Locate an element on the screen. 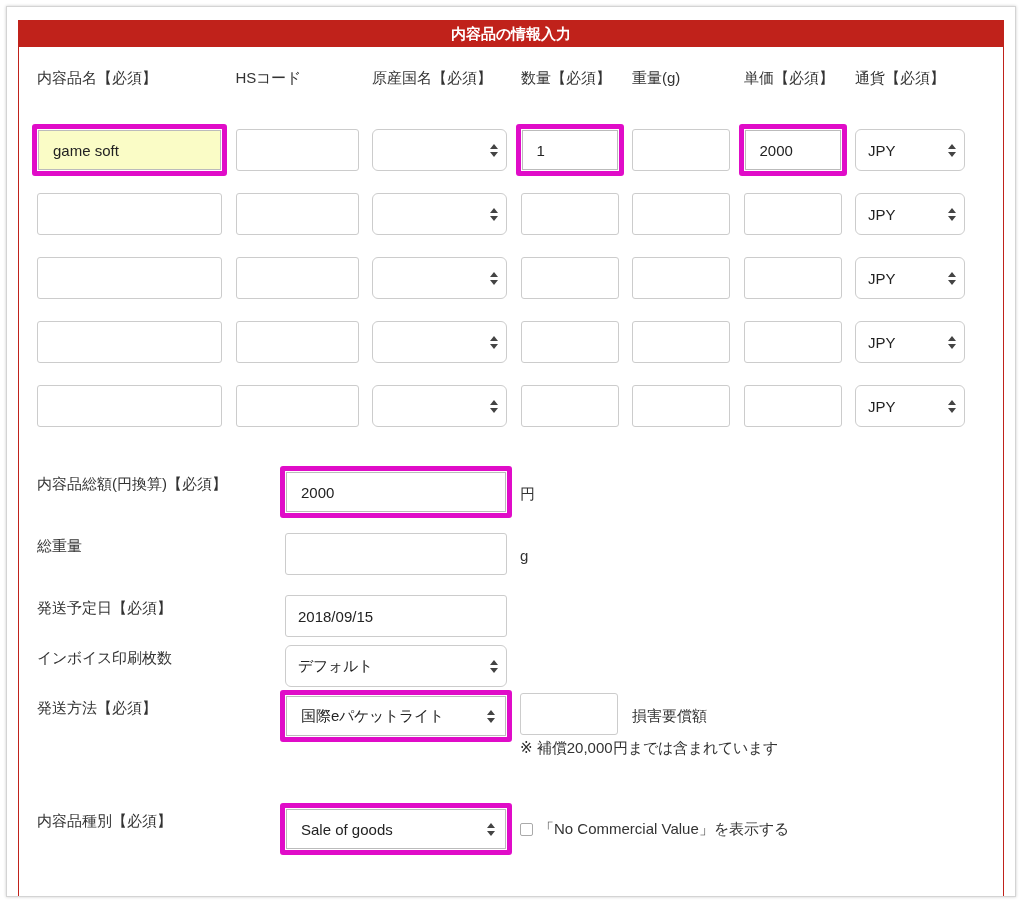 The image size is (1024, 904). field-label: インボイス印刷枚数 is located at coordinates (104, 658).